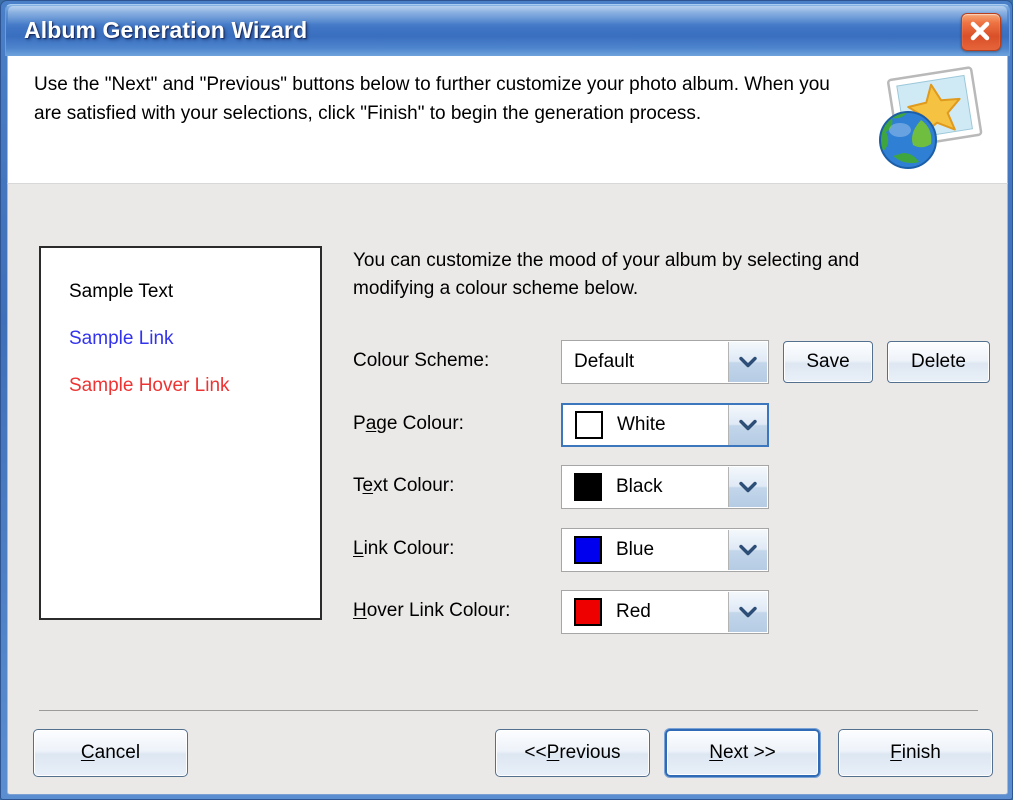 This screenshot has height=800, width=1013. Describe the element at coordinates (589, 425) in the screenshot. I see `page-colour-swatch` at that location.